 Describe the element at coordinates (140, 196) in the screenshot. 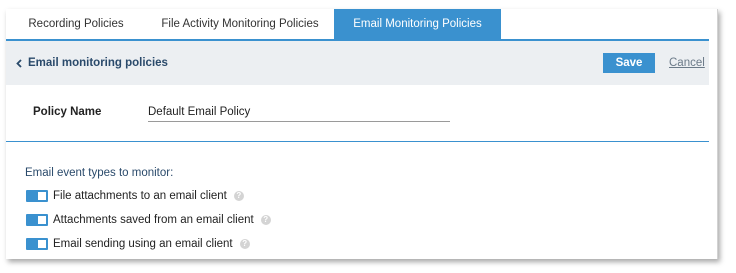

I see `event-label: File attachments to an email client` at that location.